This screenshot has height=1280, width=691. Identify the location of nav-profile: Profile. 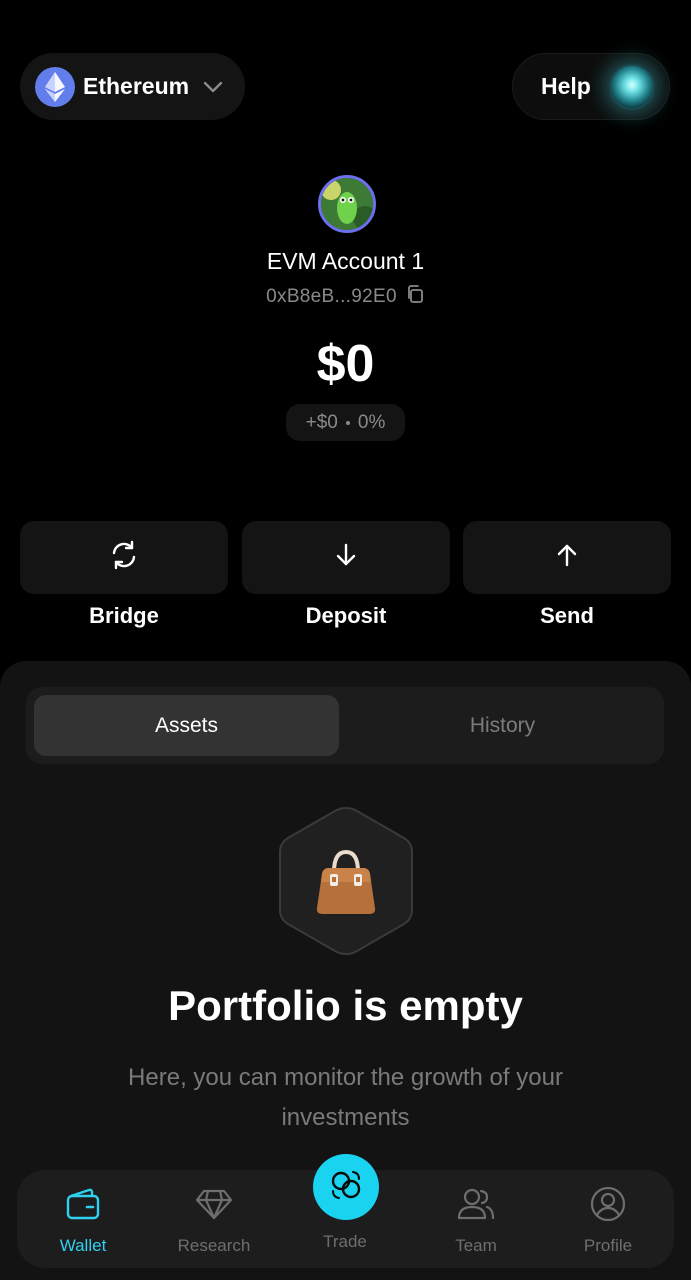
(608, 1220).